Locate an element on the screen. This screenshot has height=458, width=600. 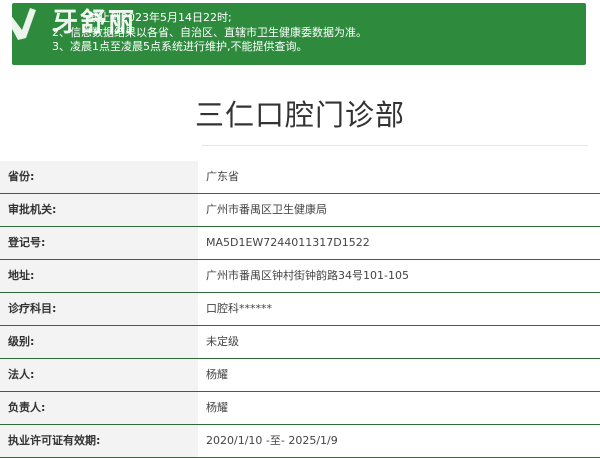
info-label: 执业许可证有效期: is located at coordinates (99, 441).